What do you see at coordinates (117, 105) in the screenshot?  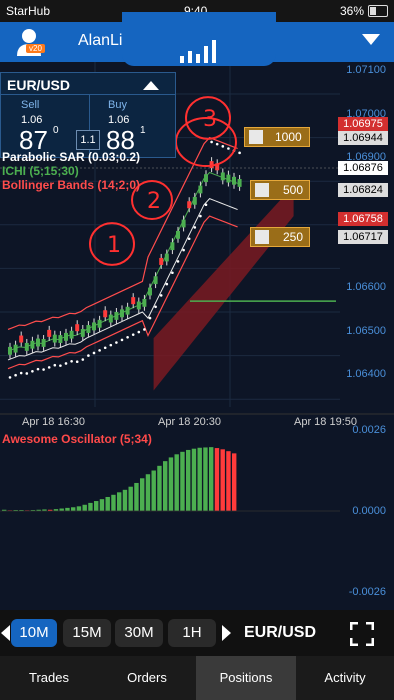 I see `buy-label: Buy` at bounding box center [117, 105].